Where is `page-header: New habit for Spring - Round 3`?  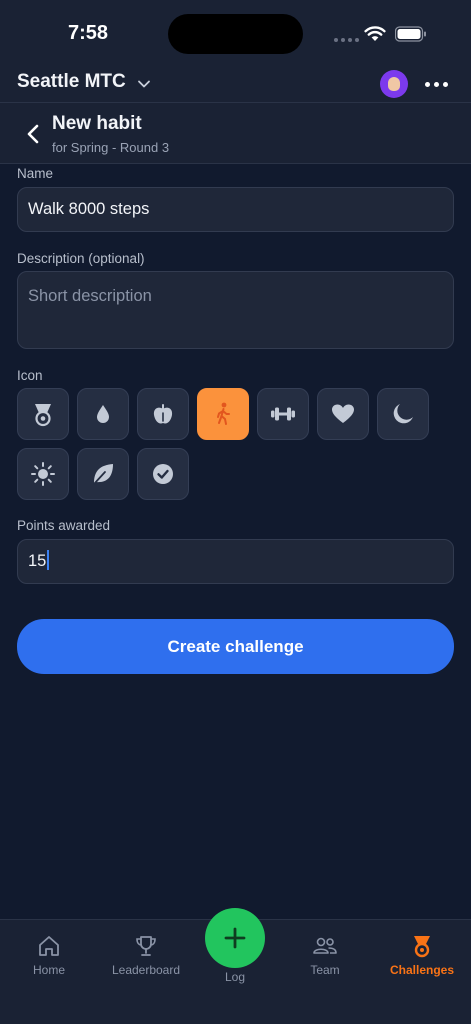 page-header: New habit for Spring - Round 3 is located at coordinates (235, 133).